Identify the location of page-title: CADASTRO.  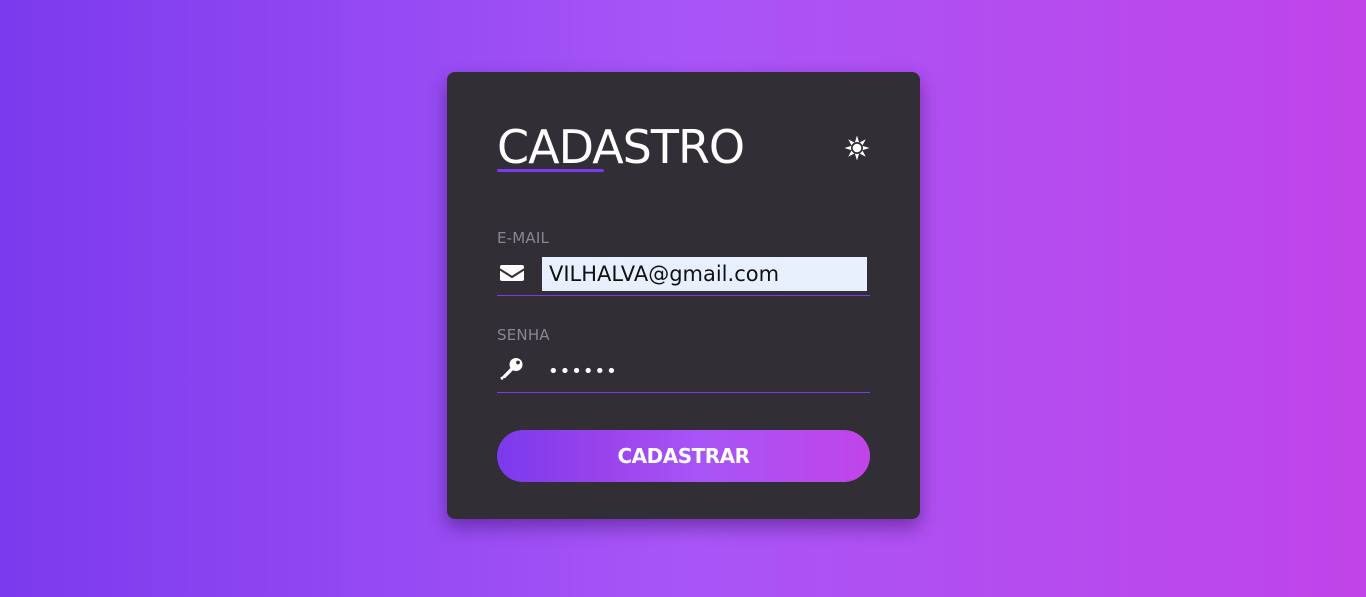
(621, 147).